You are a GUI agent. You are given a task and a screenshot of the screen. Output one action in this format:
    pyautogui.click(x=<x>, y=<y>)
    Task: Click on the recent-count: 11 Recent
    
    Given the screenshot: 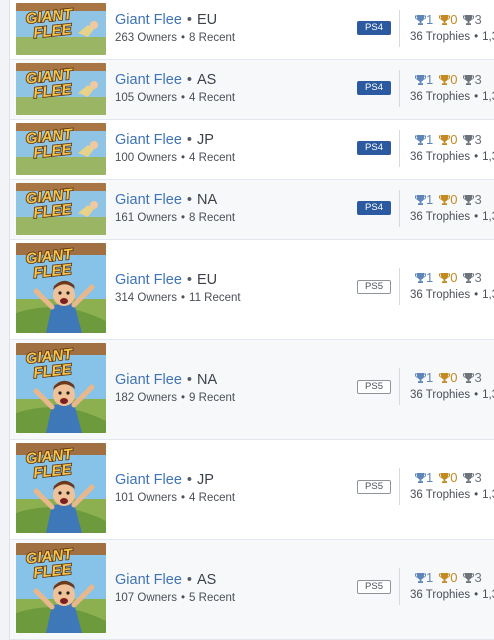 What is the action you would take?
    pyautogui.click(x=215, y=298)
    